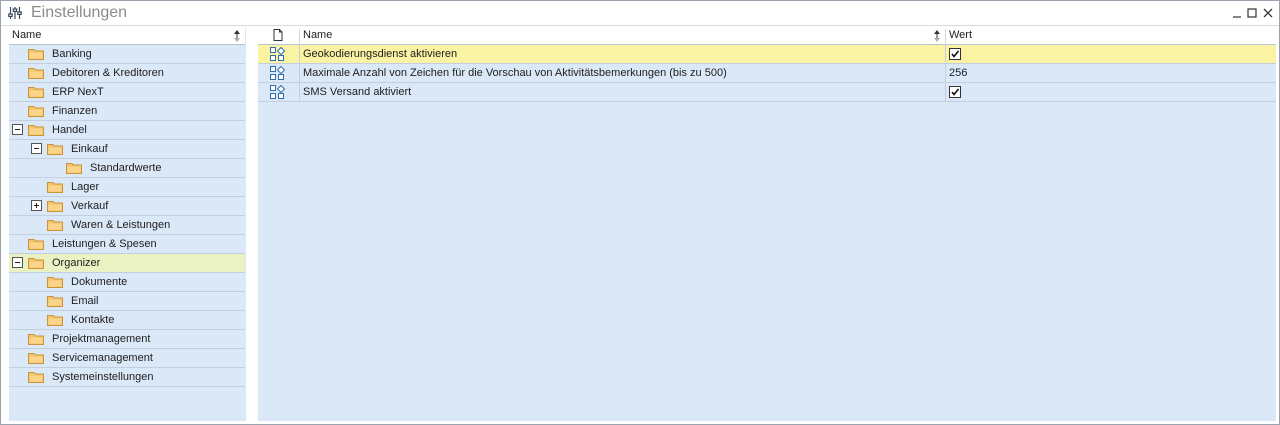  I want to click on close-icon, so click(1268, 13).